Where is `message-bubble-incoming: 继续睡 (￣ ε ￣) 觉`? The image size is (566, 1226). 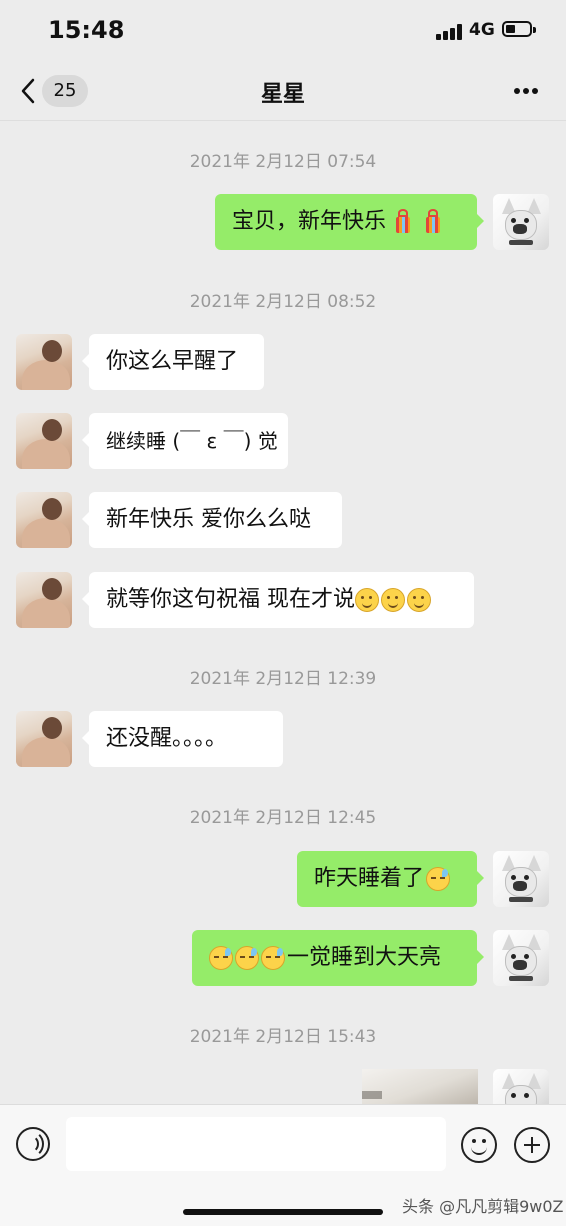 message-bubble-incoming: 继续睡 (￣ ε ￣) 觉 is located at coordinates (185, 441).